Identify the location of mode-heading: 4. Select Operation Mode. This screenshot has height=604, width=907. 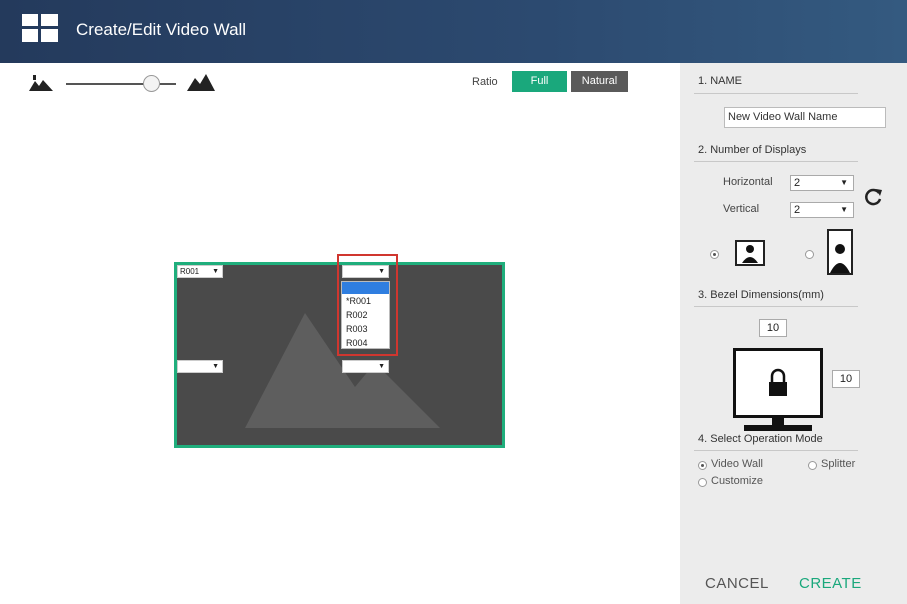
(760, 439).